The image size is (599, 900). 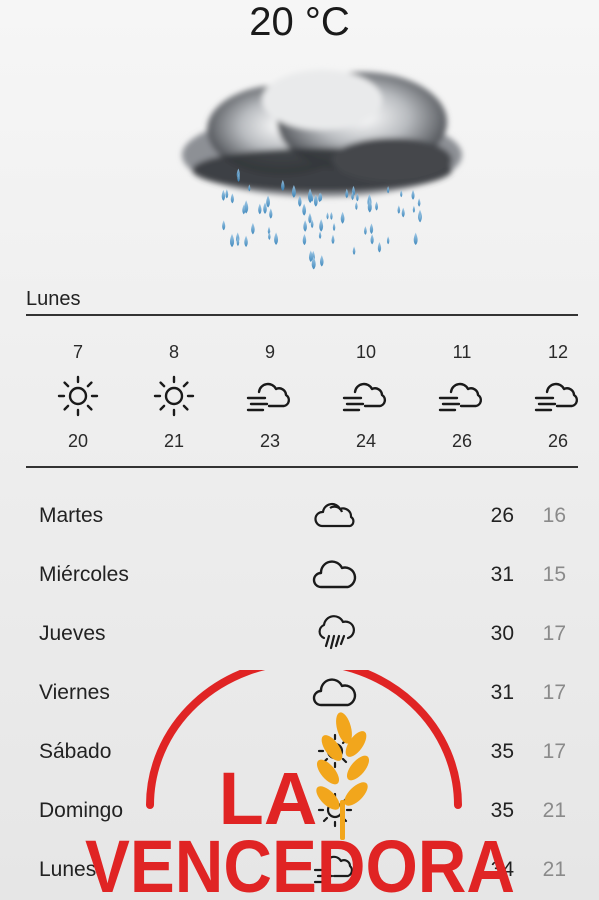 What do you see at coordinates (68, 869) in the screenshot?
I see `day-name: Lunes` at bounding box center [68, 869].